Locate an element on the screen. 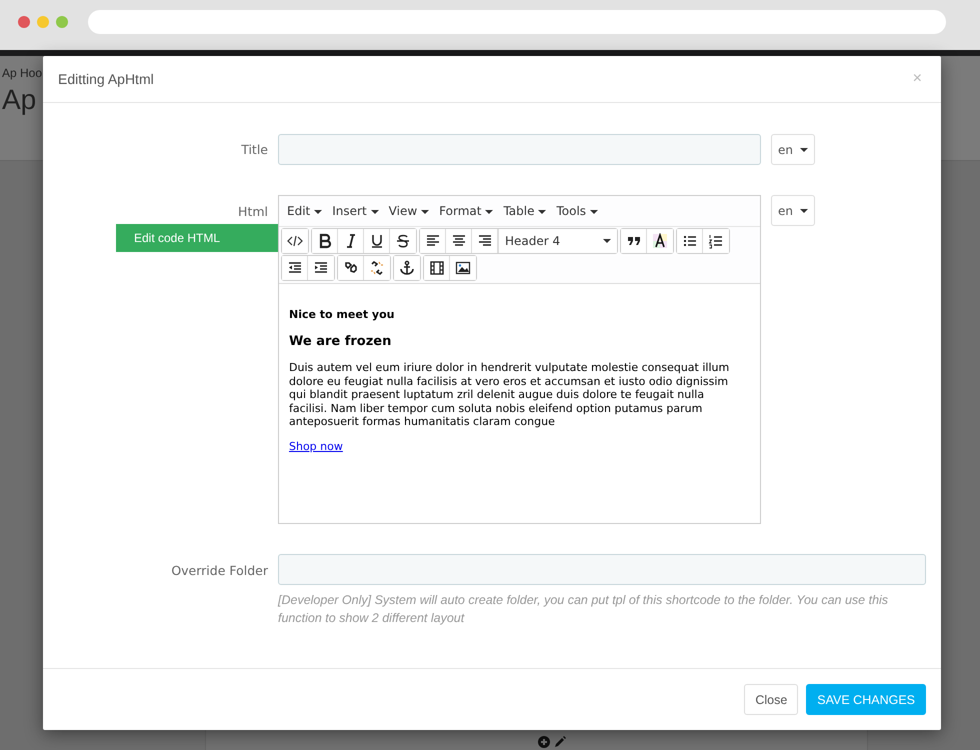 This screenshot has width=980, height=750. dialog-title: Editting ApHtml is located at coordinates (106, 79).